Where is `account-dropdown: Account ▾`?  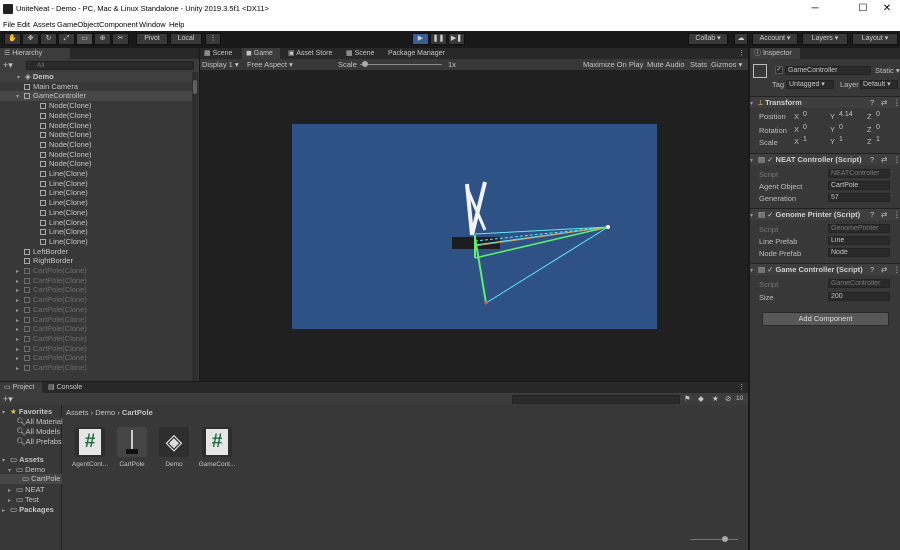 account-dropdown: Account ▾ is located at coordinates (775, 39).